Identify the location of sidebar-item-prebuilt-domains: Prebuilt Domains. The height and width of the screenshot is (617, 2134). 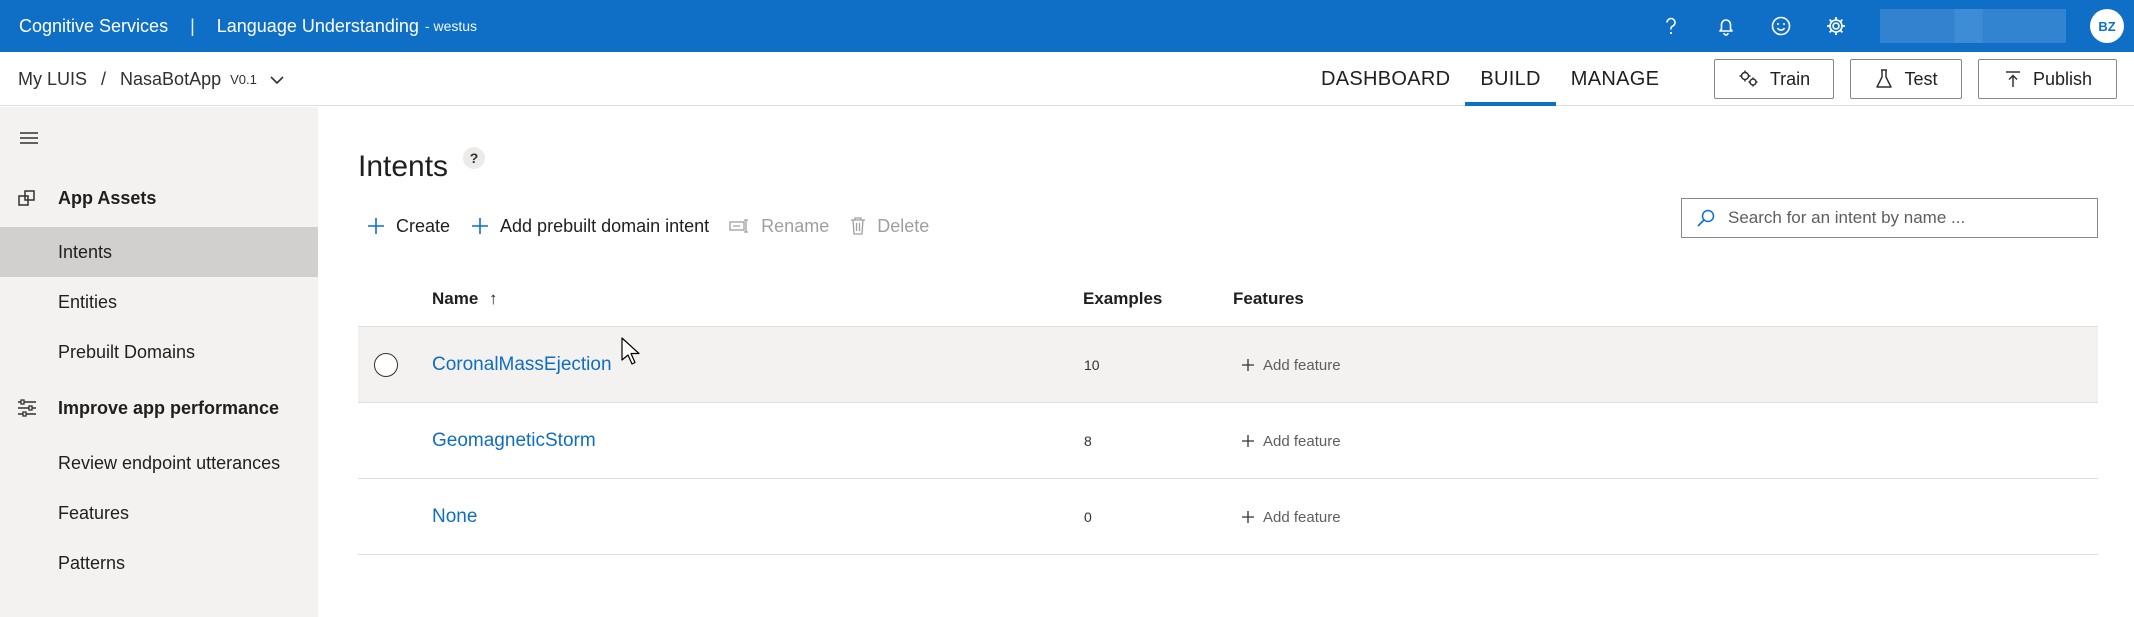
(159, 352).